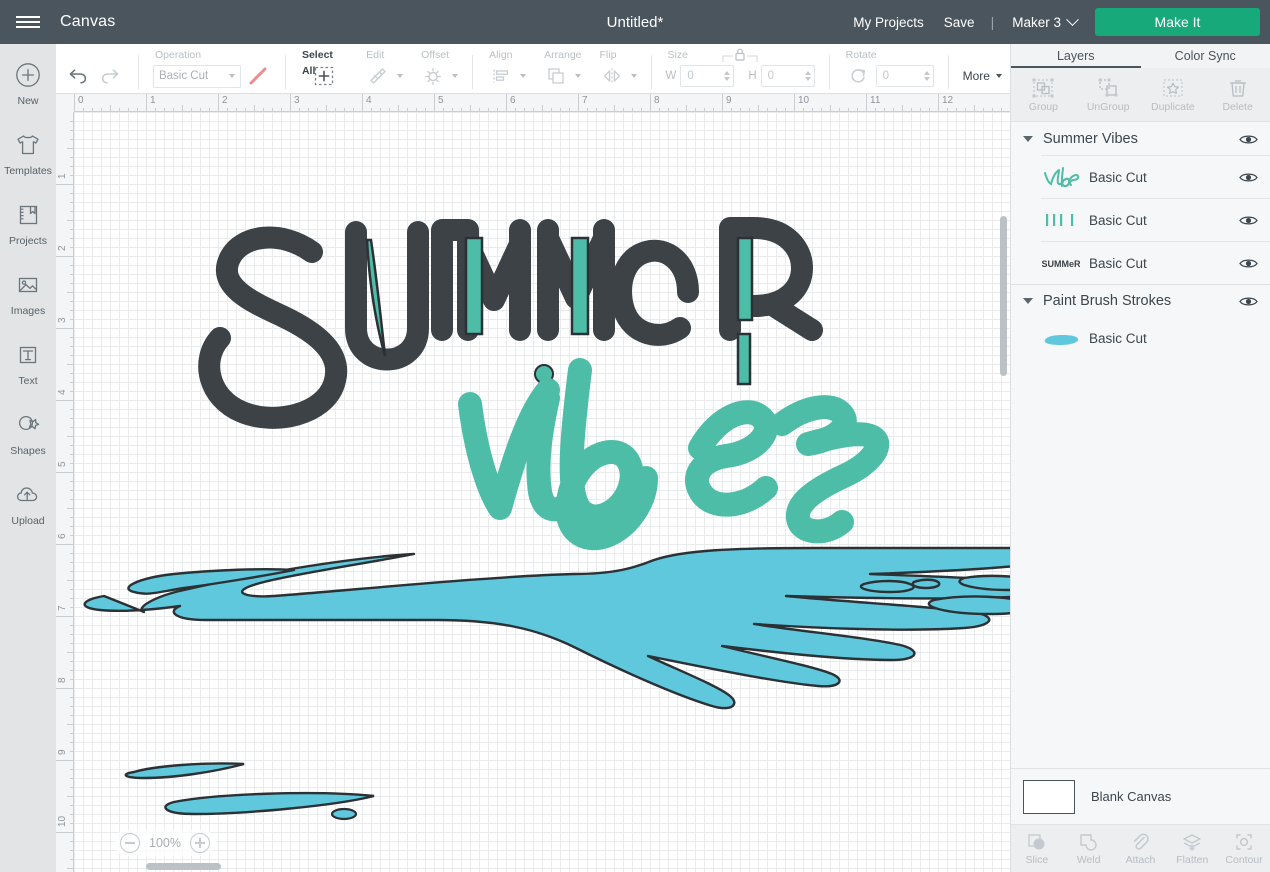  I want to click on attach-button: Attach, so click(1141, 848).